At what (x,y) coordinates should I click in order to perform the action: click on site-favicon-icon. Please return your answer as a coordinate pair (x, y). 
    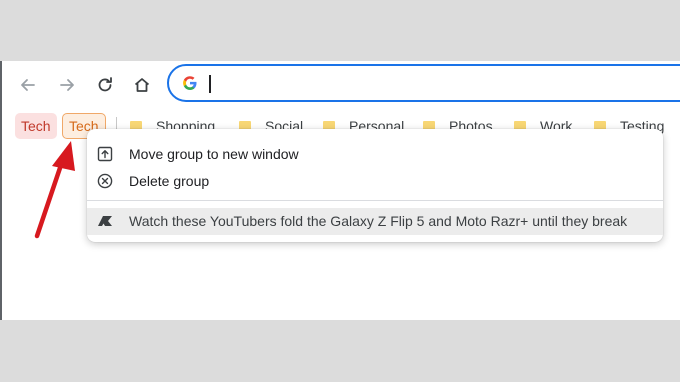
    Looking at the image, I should click on (105, 221).